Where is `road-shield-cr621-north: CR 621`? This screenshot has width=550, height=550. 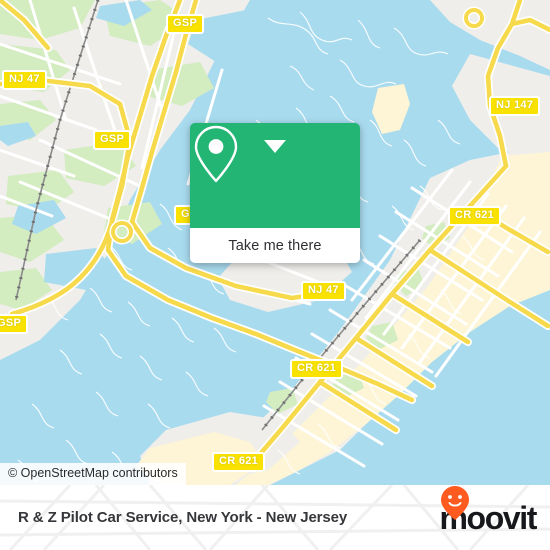 road-shield-cr621-north: CR 621 is located at coordinates (475, 216).